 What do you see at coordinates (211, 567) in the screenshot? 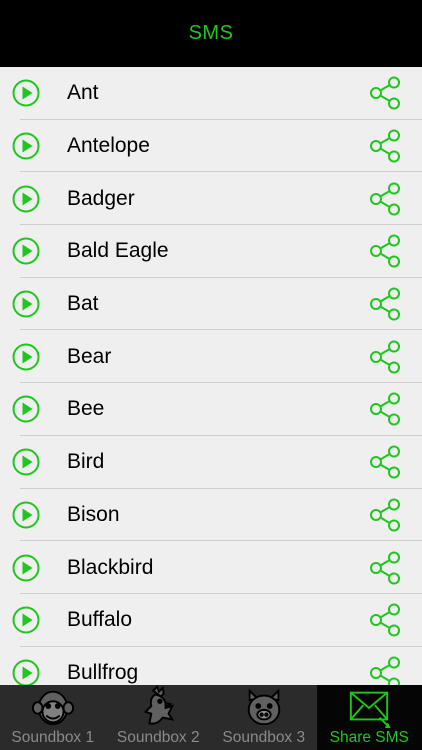
I see `list-item: Blackbird` at bounding box center [211, 567].